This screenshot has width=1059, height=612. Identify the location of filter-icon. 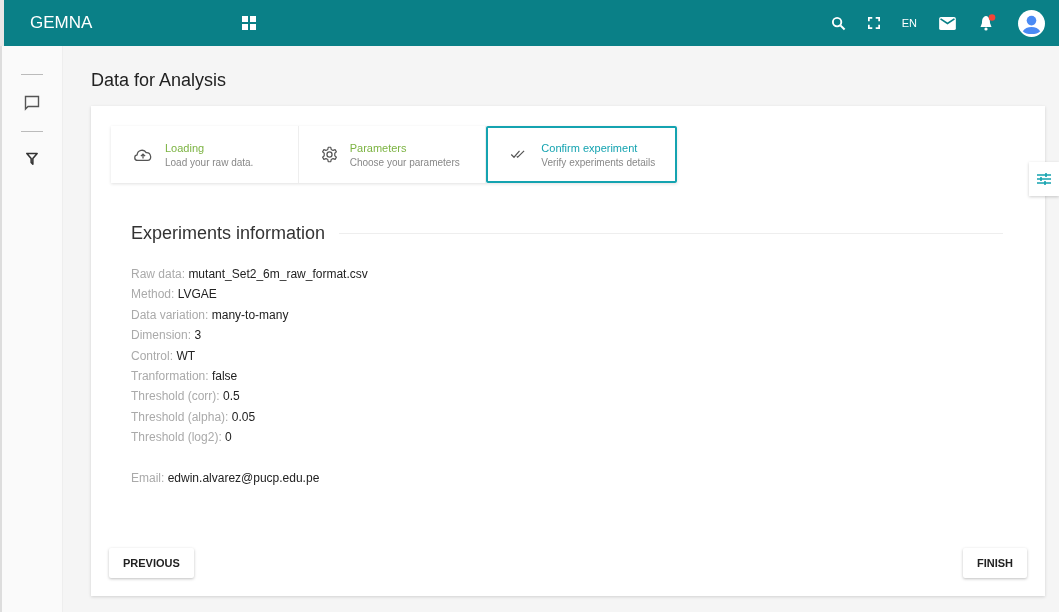
(32, 159).